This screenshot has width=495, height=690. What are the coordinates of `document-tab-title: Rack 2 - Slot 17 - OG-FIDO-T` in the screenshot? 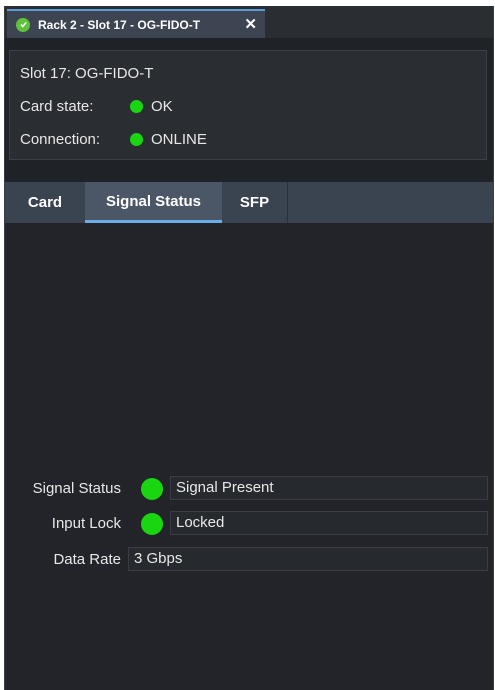 It's located at (119, 24).